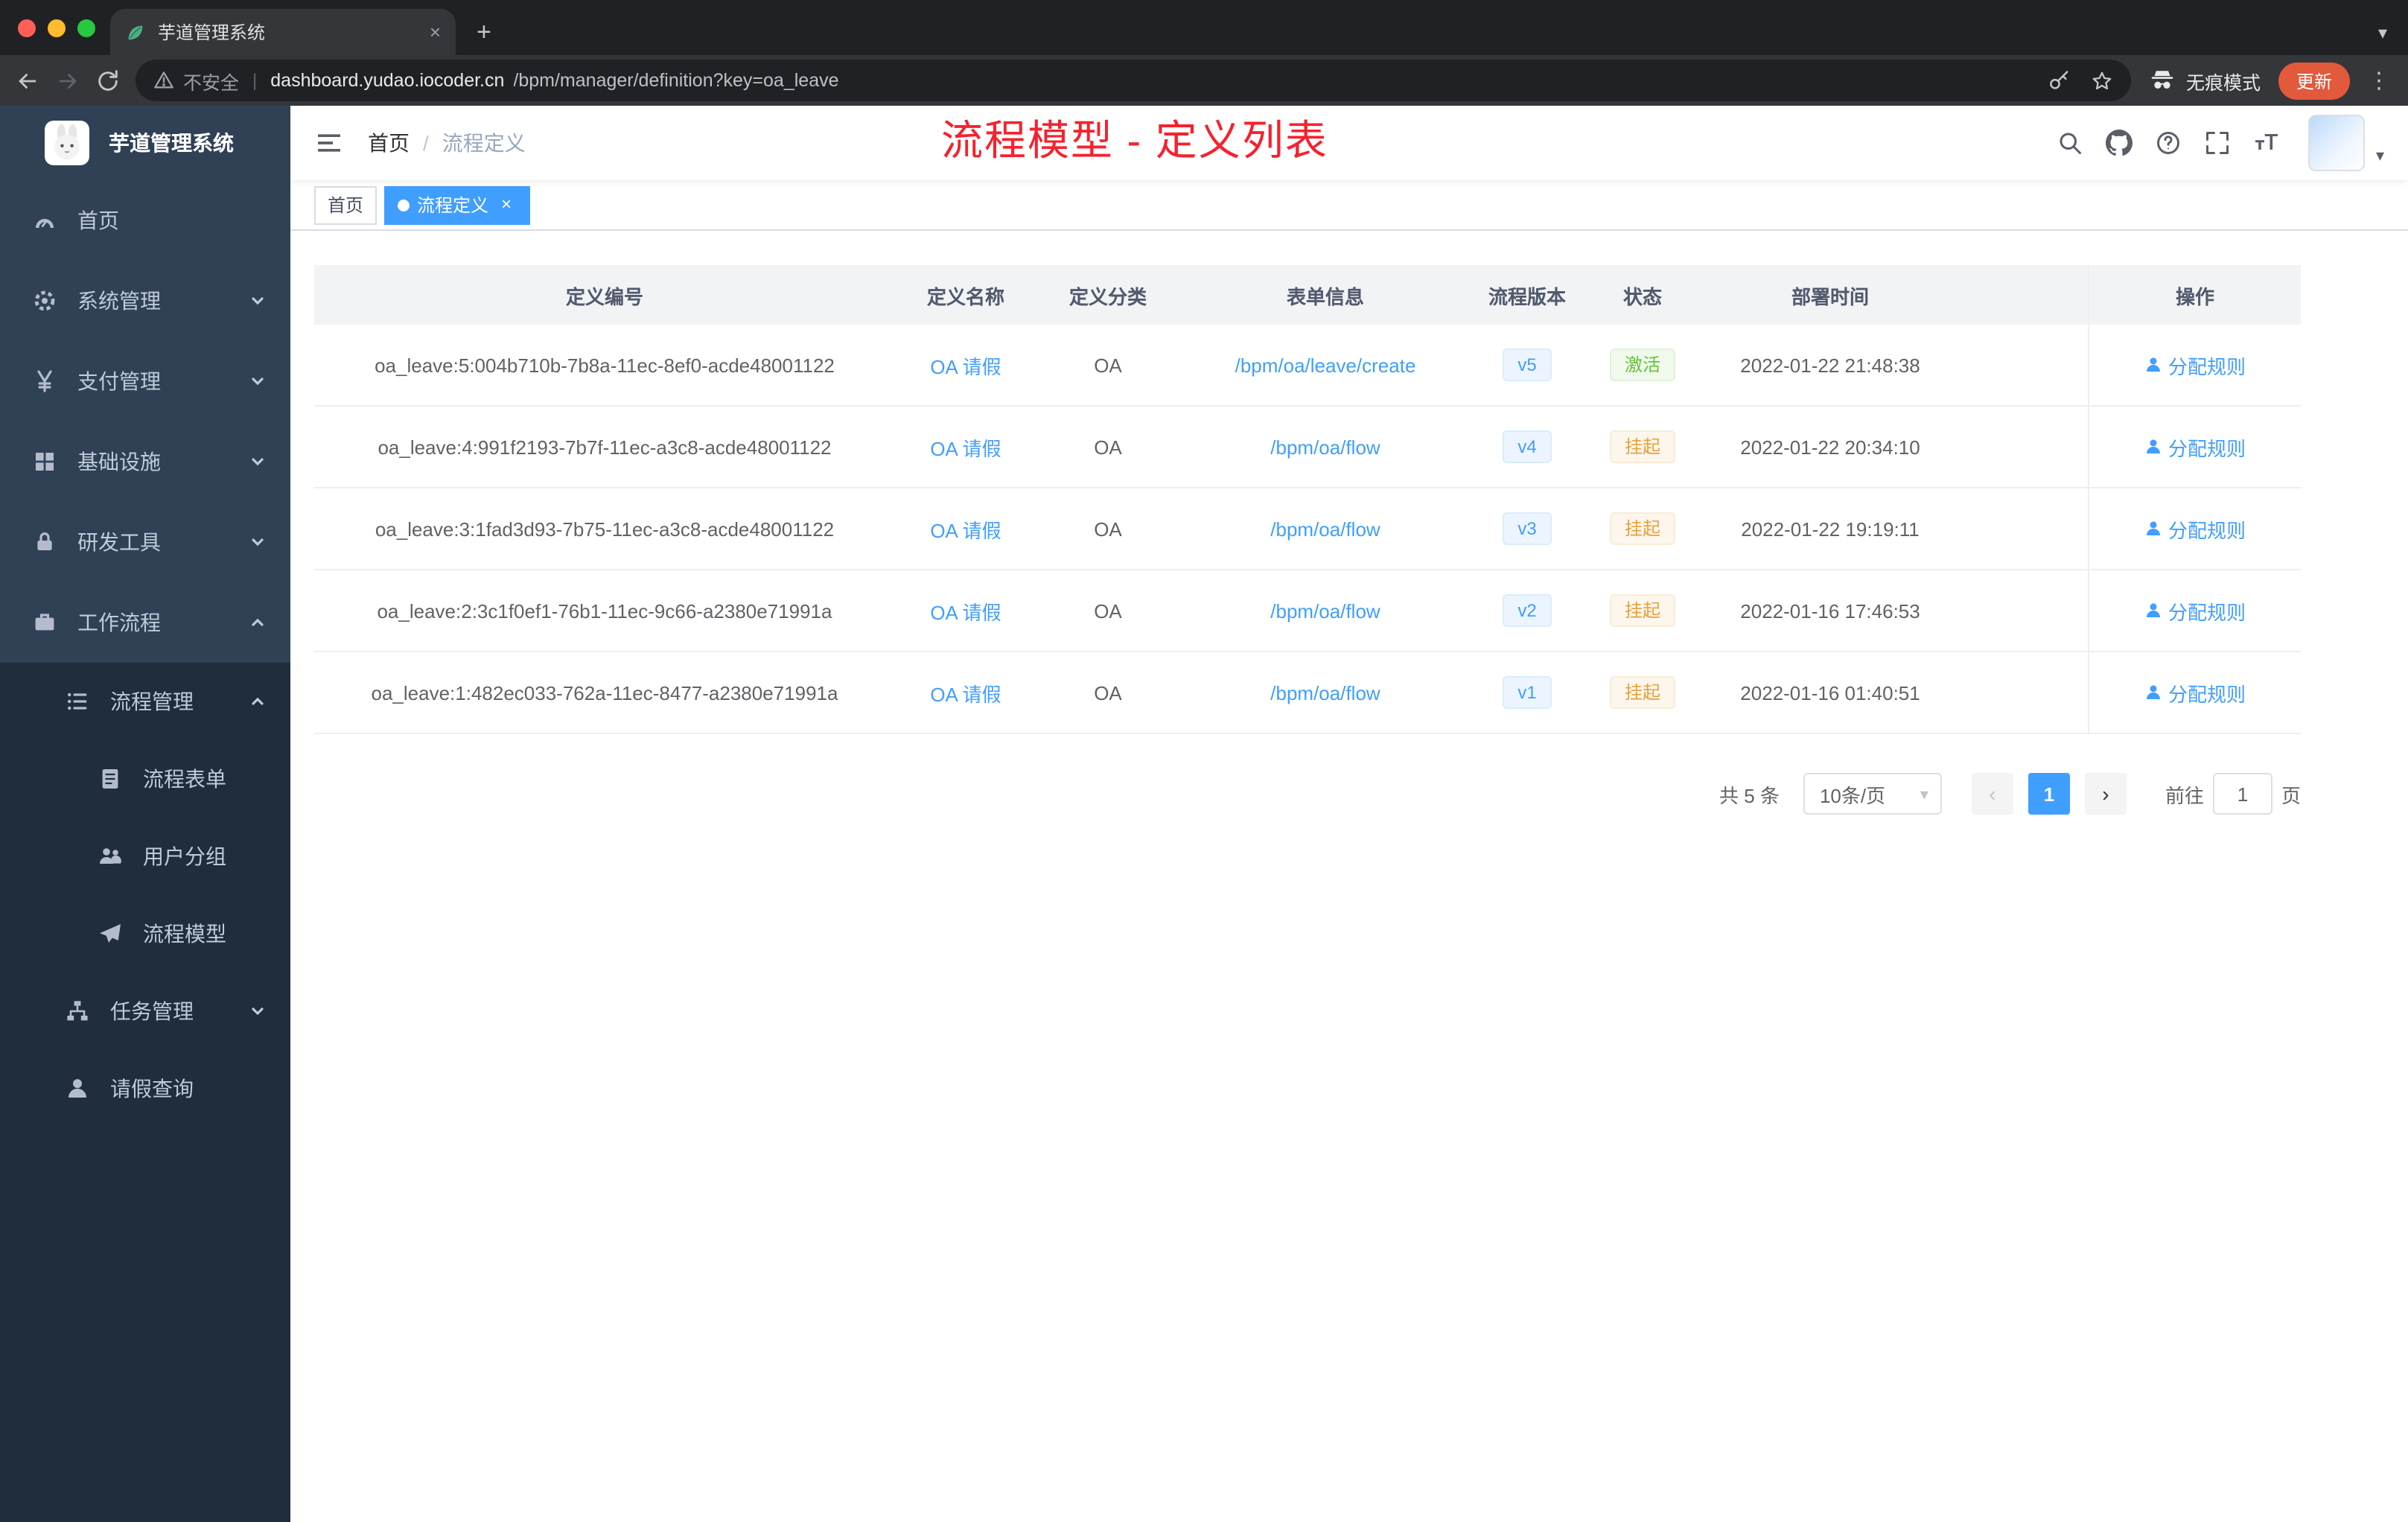  What do you see at coordinates (2070, 143) in the screenshot?
I see `search-icon` at bounding box center [2070, 143].